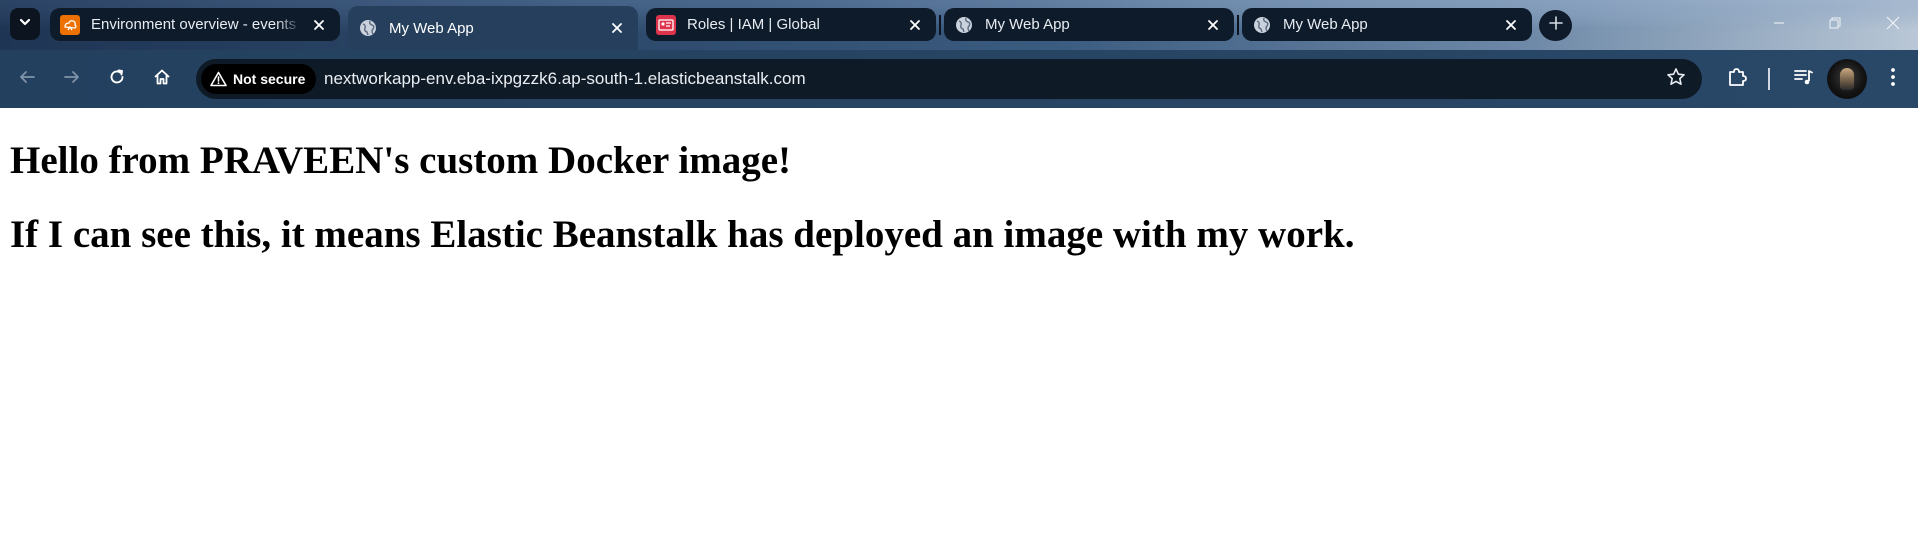  I want to click on plus-icon, so click(1555, 25).